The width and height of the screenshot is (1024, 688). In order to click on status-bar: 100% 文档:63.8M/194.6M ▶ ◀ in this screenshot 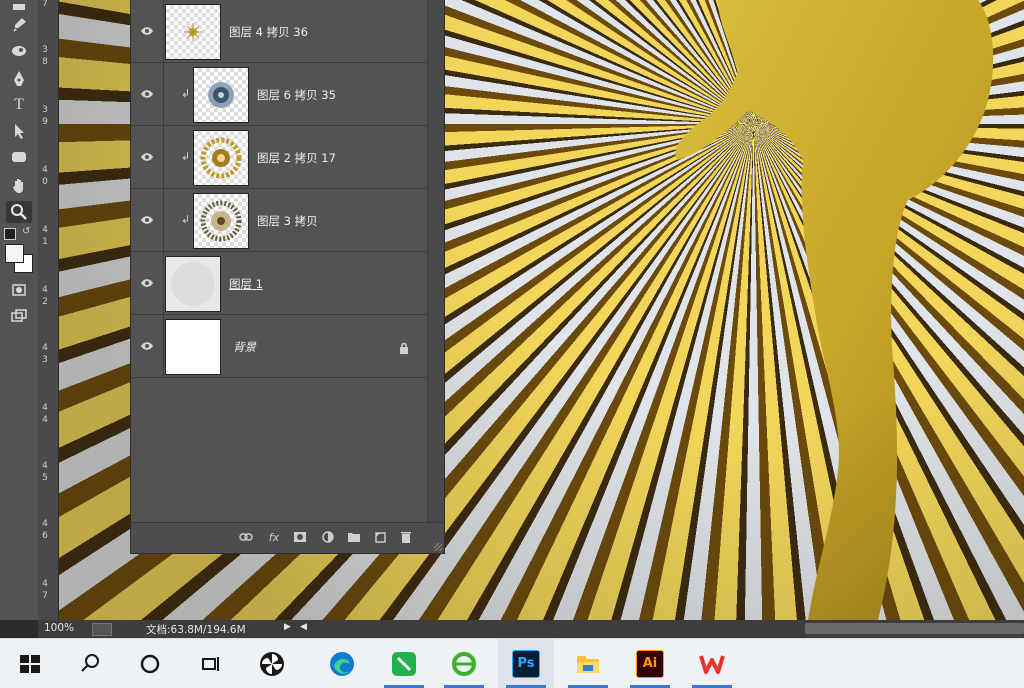, I will do `click(531, 629)`.